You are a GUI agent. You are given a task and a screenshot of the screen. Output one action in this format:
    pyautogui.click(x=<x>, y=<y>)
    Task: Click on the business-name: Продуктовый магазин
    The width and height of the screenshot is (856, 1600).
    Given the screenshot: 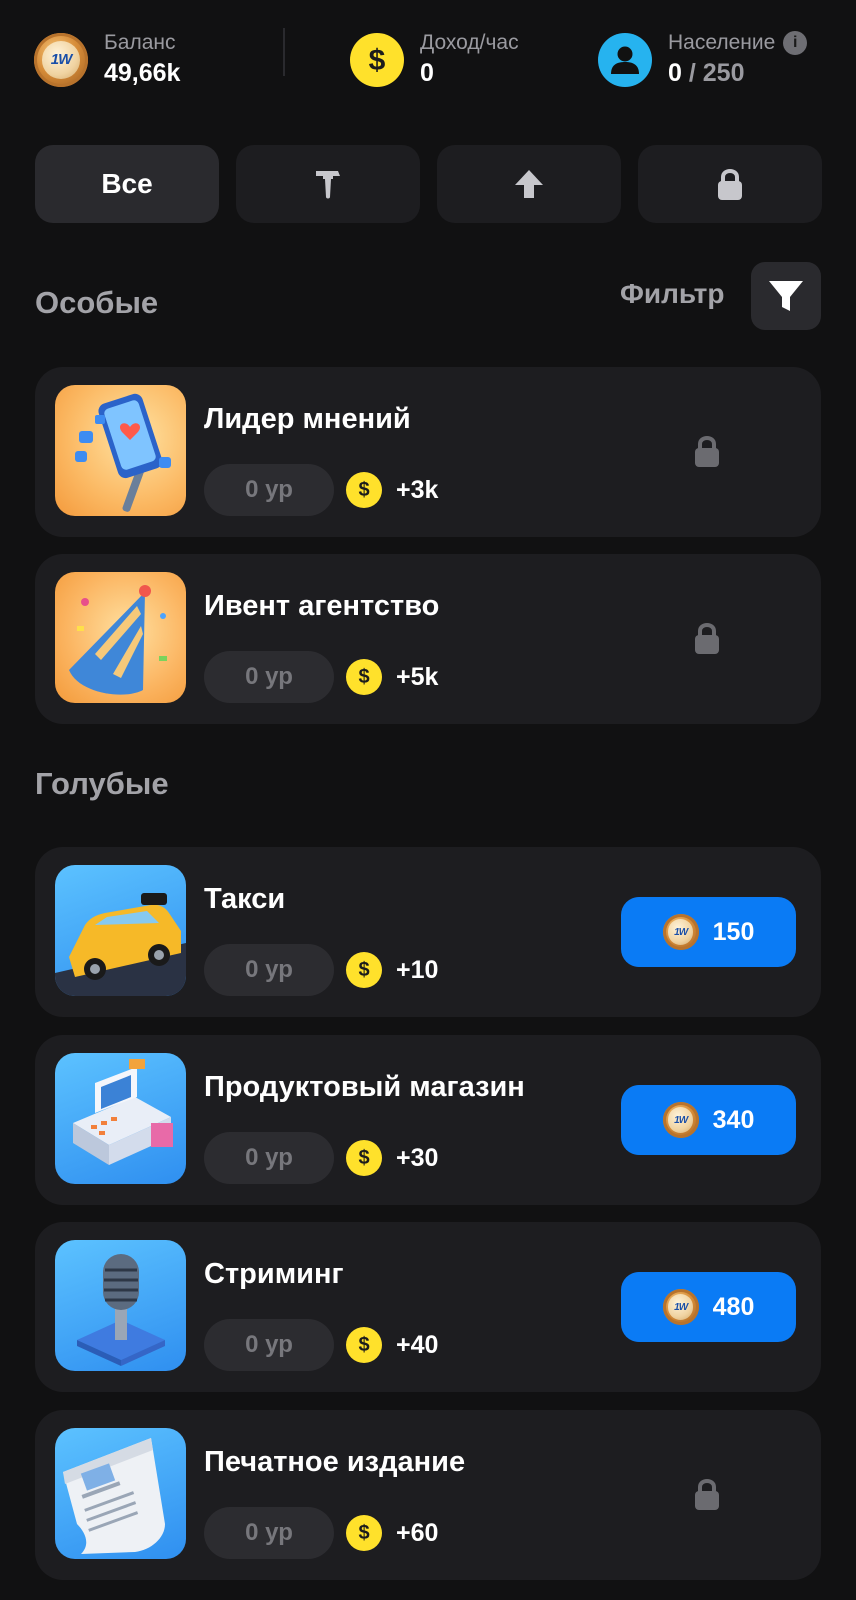 What is the action you would take?
    pyautogui.click(x=364, y=1087)
    